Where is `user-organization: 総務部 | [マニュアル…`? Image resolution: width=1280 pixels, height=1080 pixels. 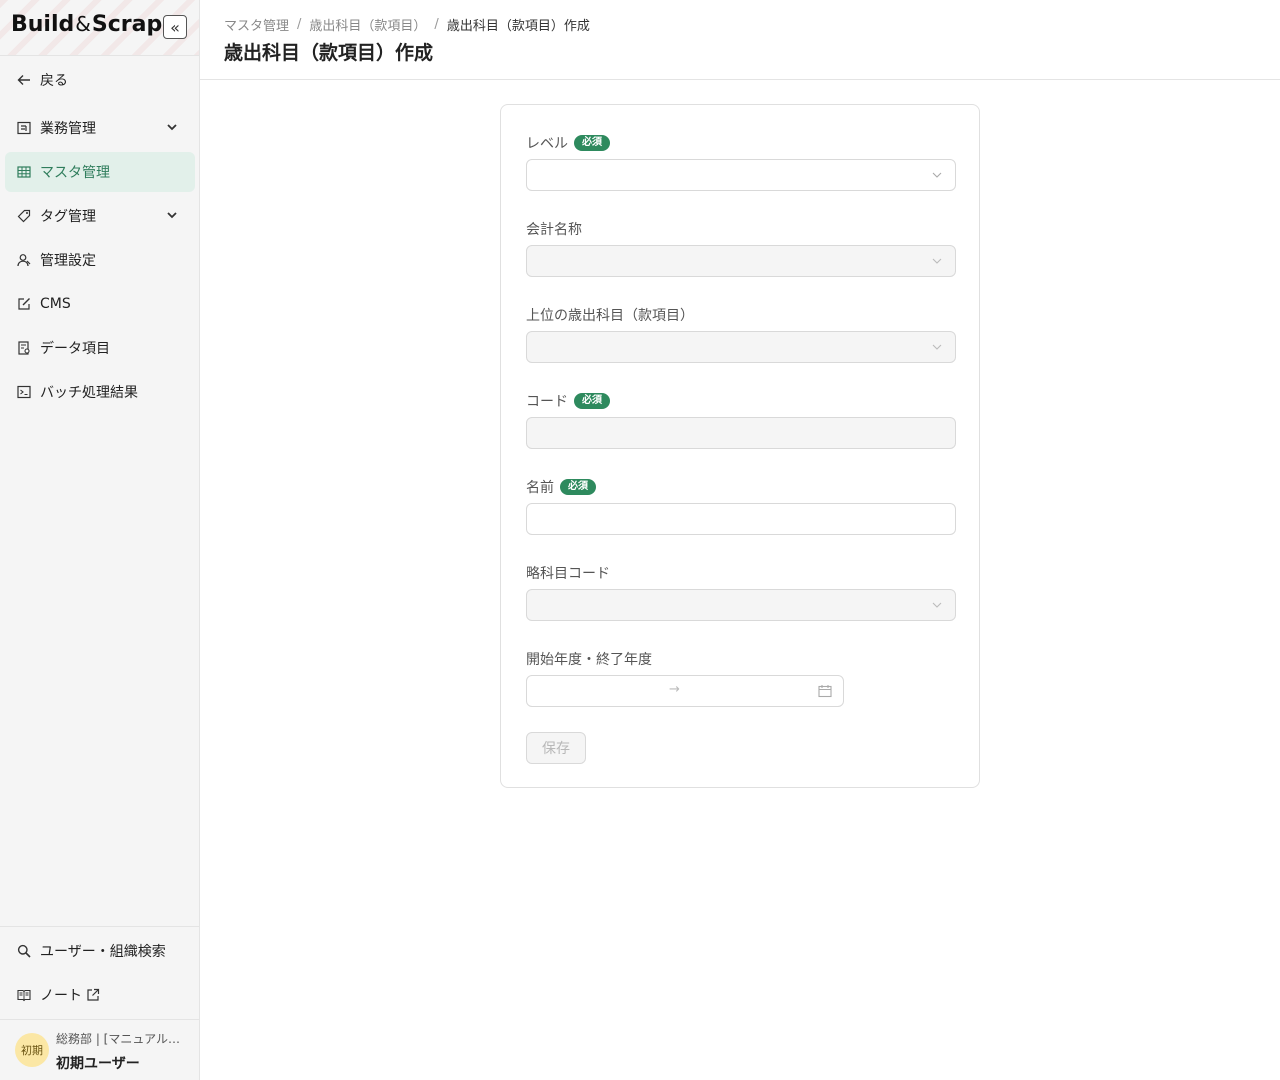
user-organization: 総務部 | [マニュアル… is located at coordinates (118, 1039).